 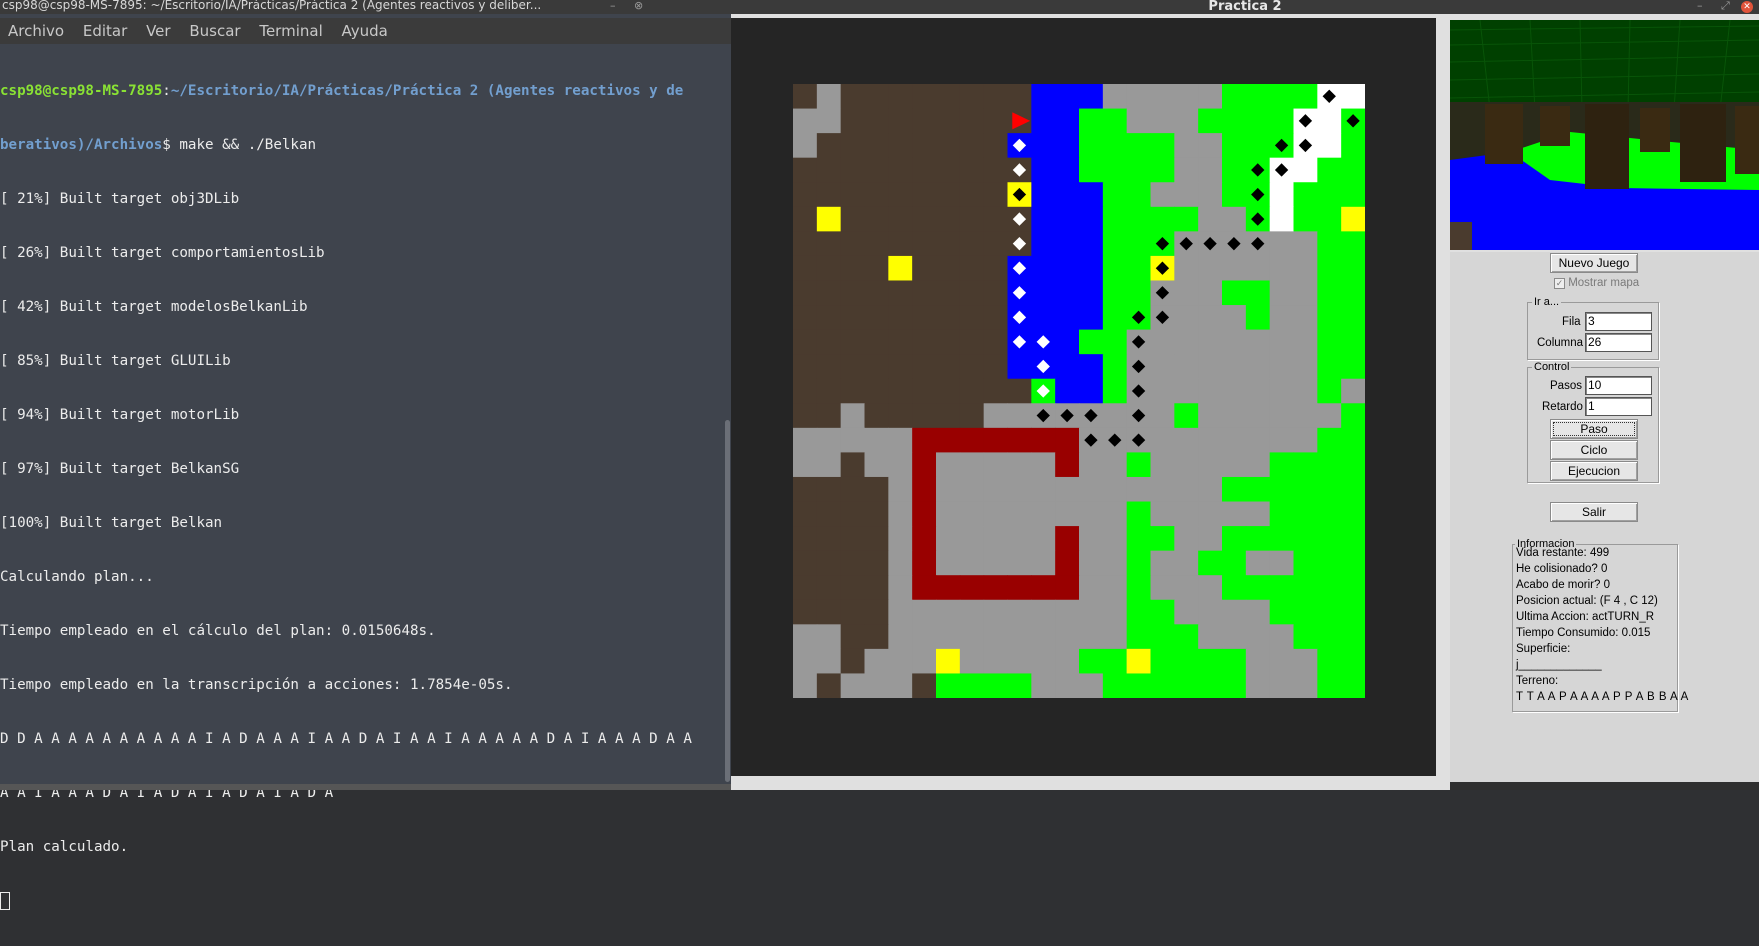 What do you see at coordinates (1594, 263) in the screenshot?
I see `nuevo-juego-button: Nuevo Juego` at bounding box center [1594, 263].